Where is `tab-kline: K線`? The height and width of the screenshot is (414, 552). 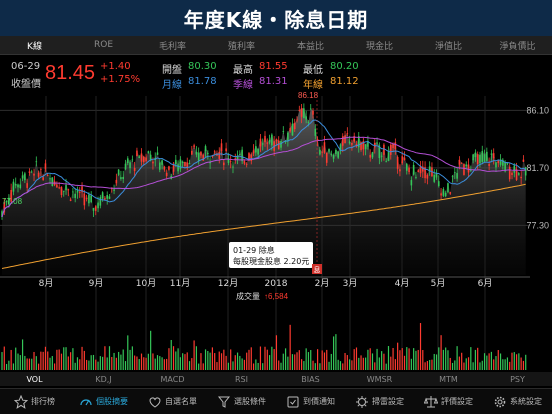
tab-kline: K線 is located at coordinates (34, 45).